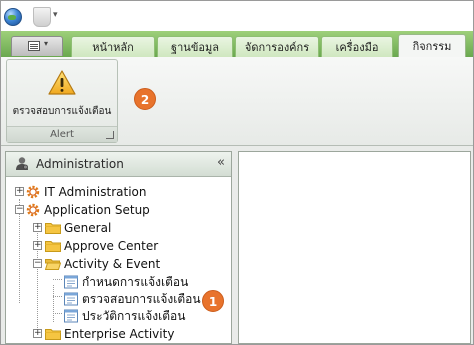 The image size is (474, 345). Describe the element at coordinates (119, 334) in the screenshot. I see `tree-node-label: Enterprise Activity` at that location.